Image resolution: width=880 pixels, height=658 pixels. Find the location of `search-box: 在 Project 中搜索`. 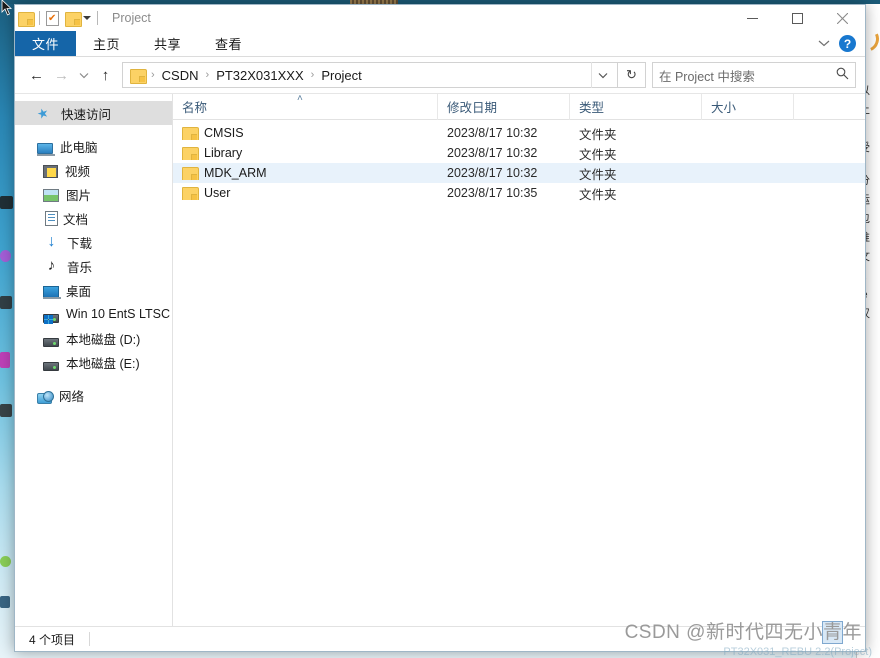

search-box: 在 Project 中搜索 is located at coordinates (754, 75).